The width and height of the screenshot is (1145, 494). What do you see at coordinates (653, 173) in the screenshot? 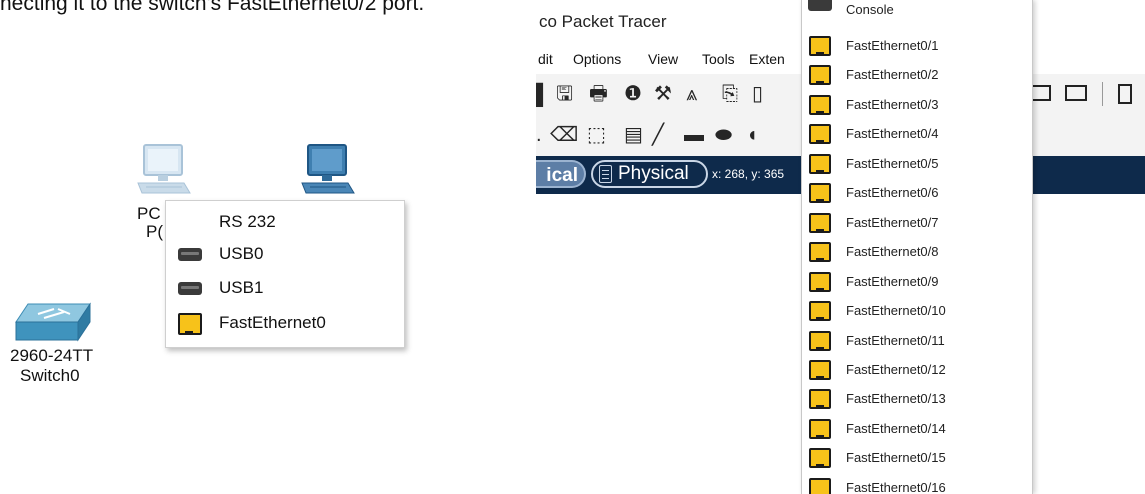
I see `tab-physical-label: Physical` at bounding box center [653, 173].